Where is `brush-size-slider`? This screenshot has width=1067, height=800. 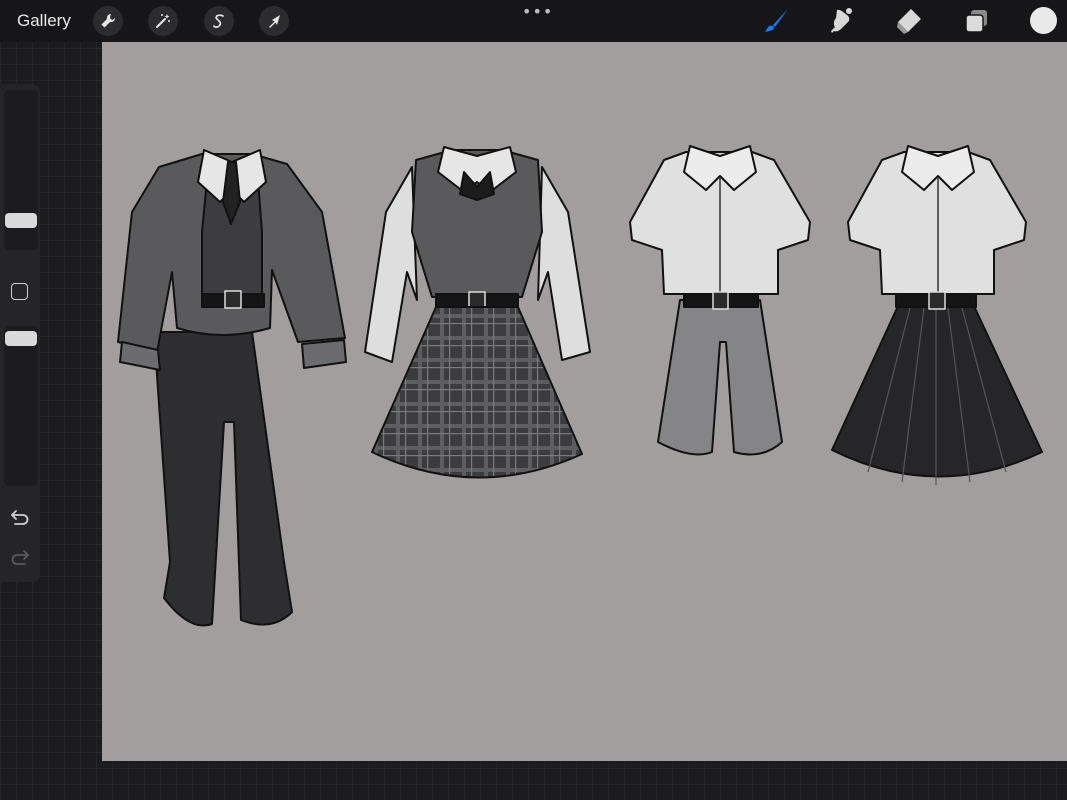 brush-size-slider is located at coordinates (21, 170).